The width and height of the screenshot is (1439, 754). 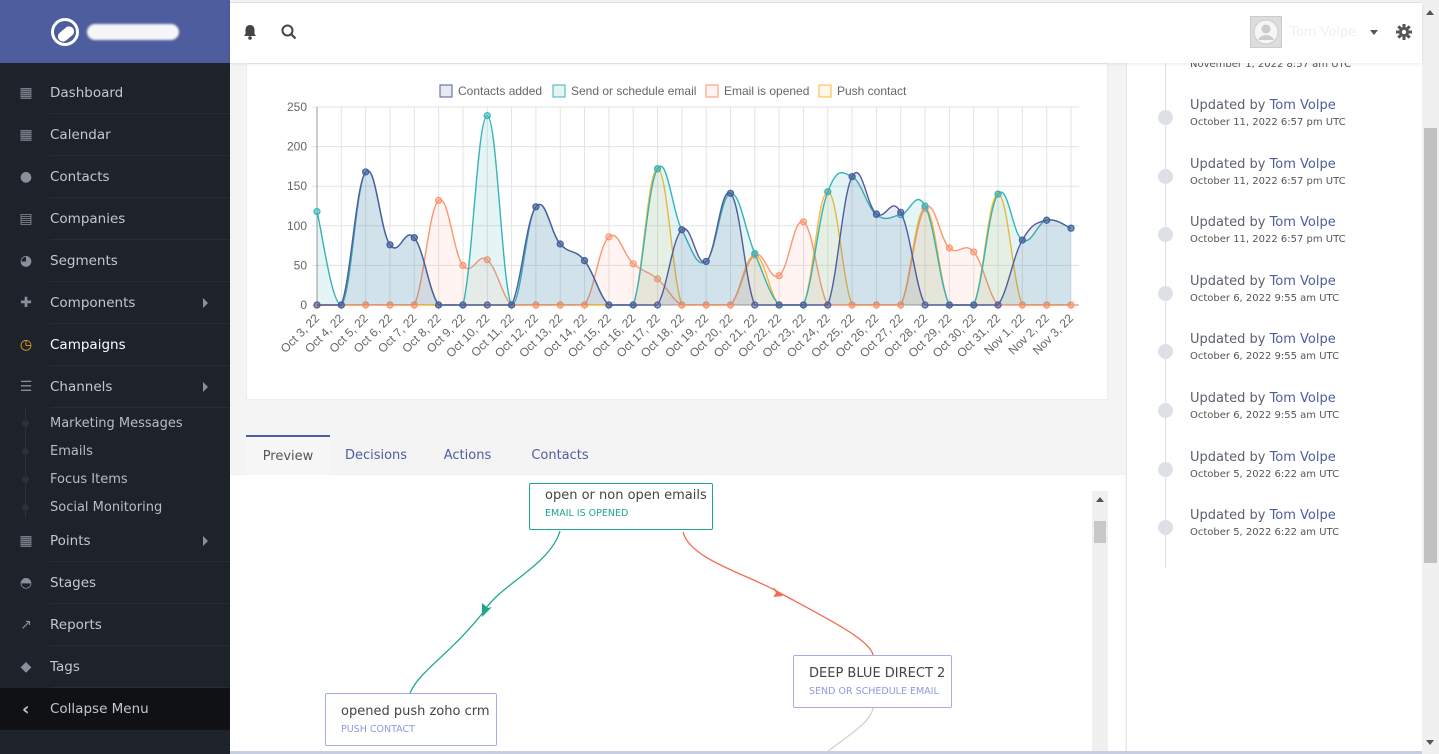 What do you see at coordinates (1268, 240) in the screenshot?
I see `timeline-date: October 11, 2022 6:57 pm UTC` at bounding box center [1268, 240].